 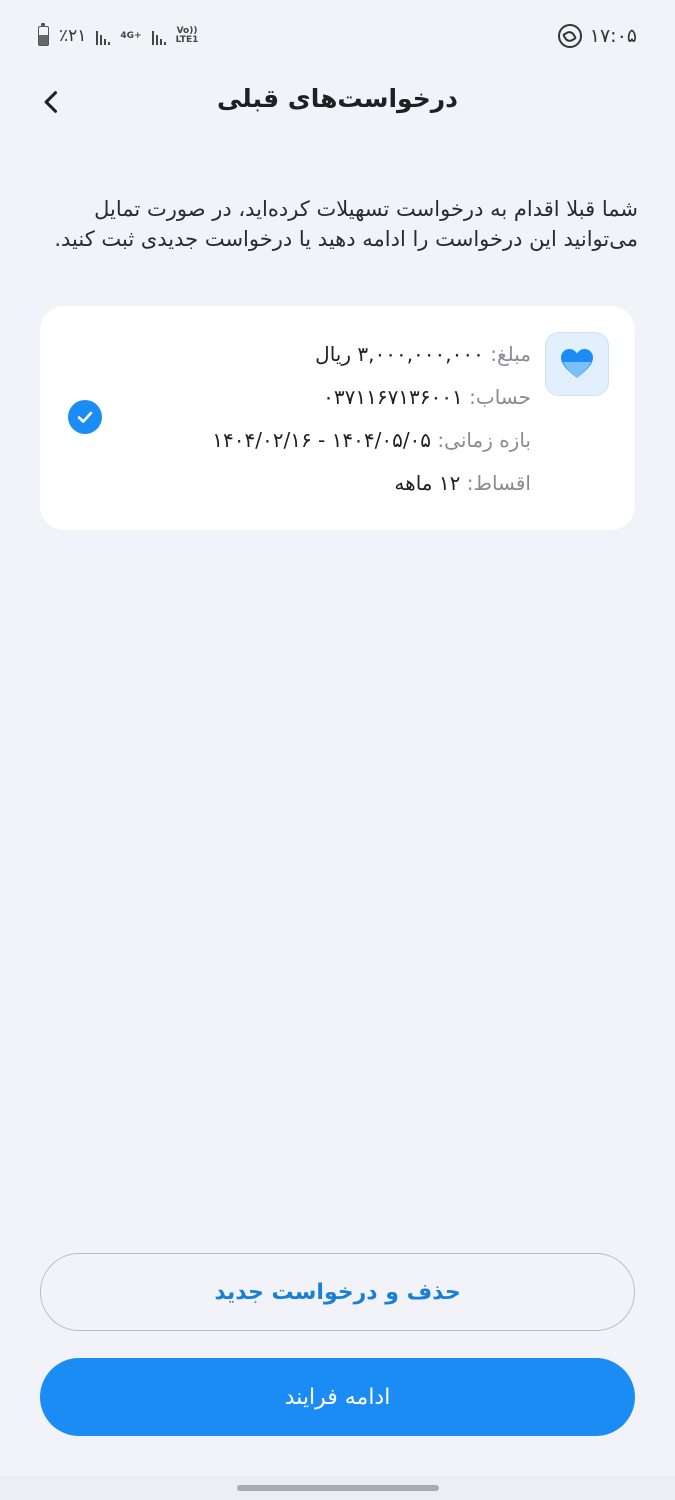 I want to click on battery-icon, so click(x=43, y=34).